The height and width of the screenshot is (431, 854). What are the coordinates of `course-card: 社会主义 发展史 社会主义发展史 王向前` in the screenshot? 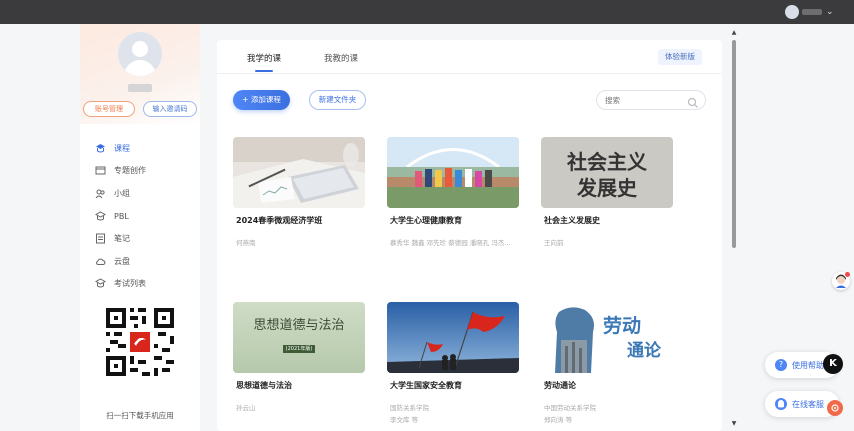 It's located at (607, 197).